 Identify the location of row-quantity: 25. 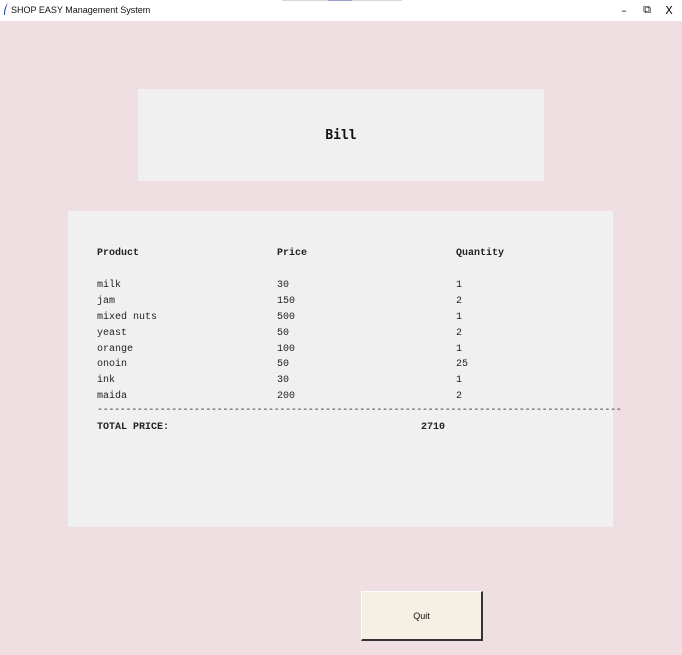
(462, 364).